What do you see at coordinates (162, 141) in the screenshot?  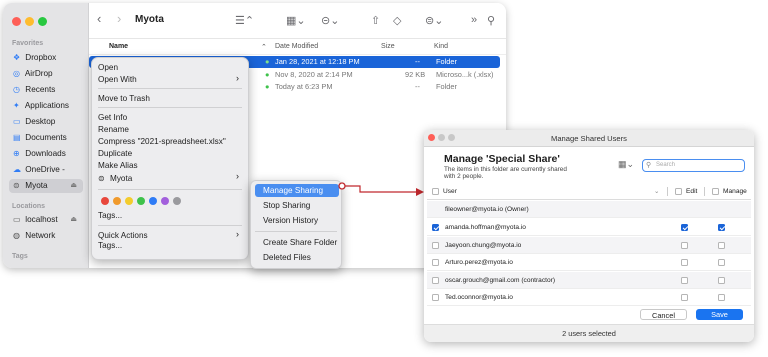 I see `menu-item-compress: Compress "2021-spreadsheet.xlsx"` at bounding box center [162, 141].